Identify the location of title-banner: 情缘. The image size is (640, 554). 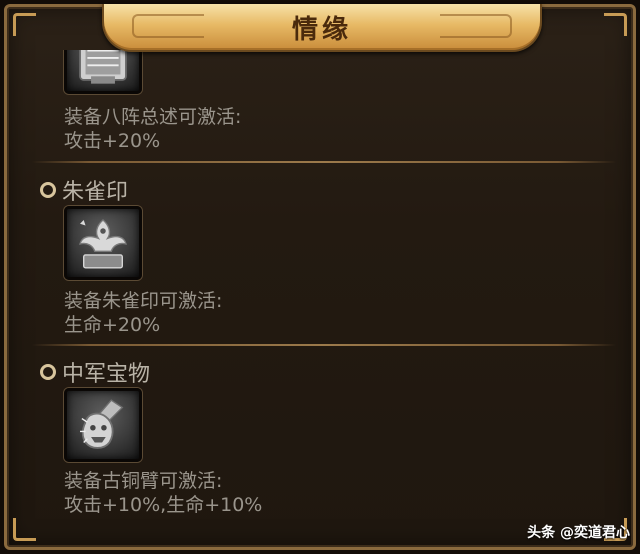
(322, 28).